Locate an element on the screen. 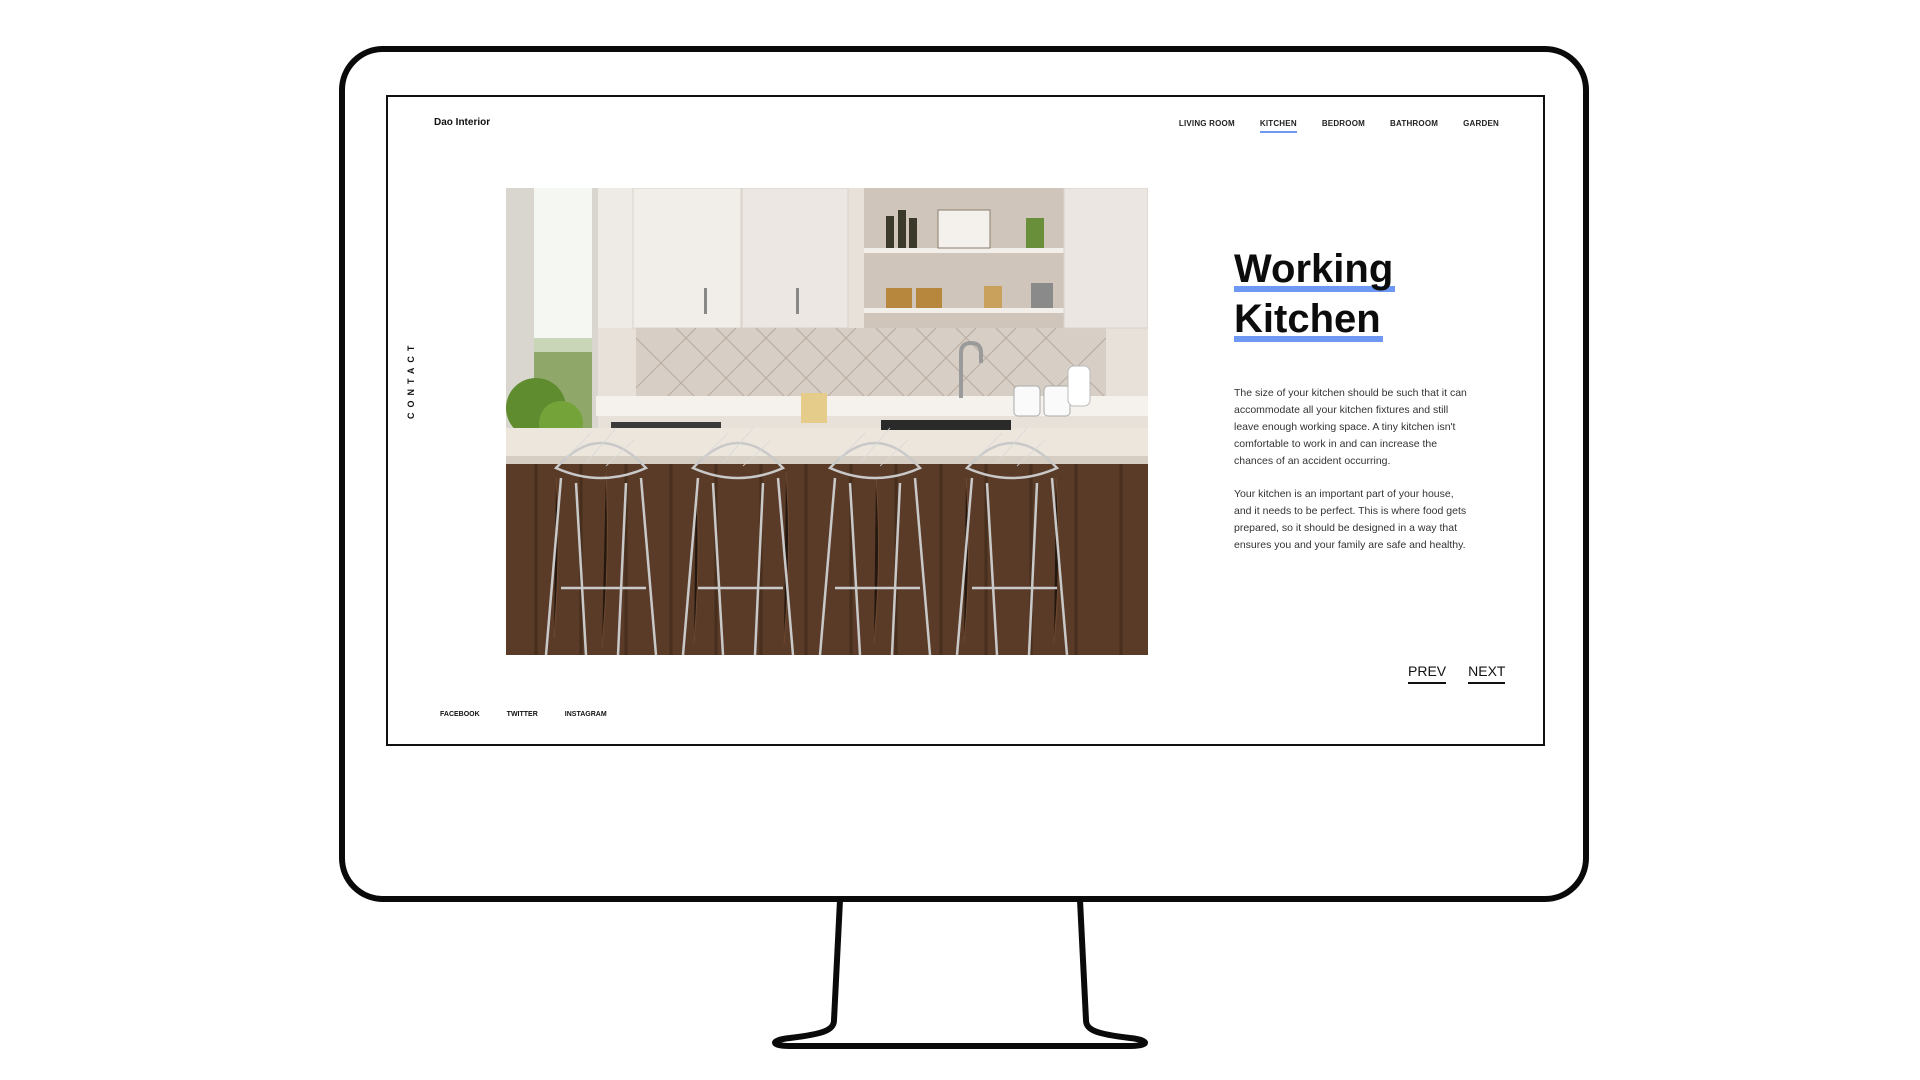 This screenshot has height=1080, width=1920. nav-item-bathroom: BATHROOM is located at coordinates (1414, 126).